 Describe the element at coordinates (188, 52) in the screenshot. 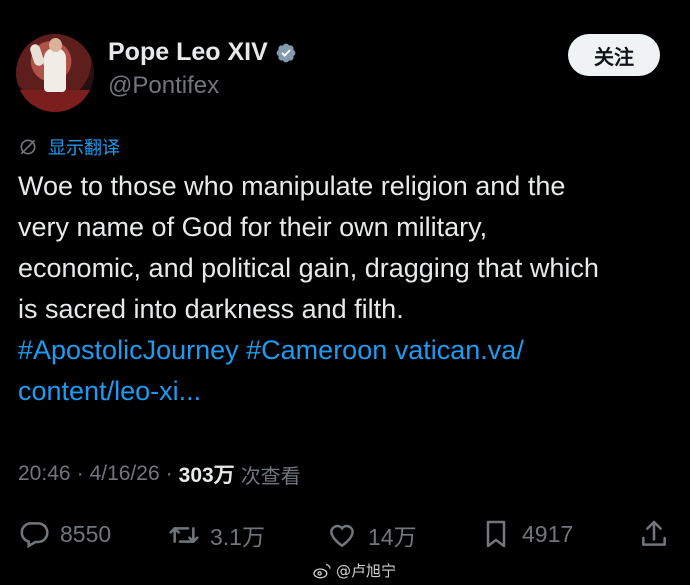

I see `display-name: Pope Leo XIV` at that location.